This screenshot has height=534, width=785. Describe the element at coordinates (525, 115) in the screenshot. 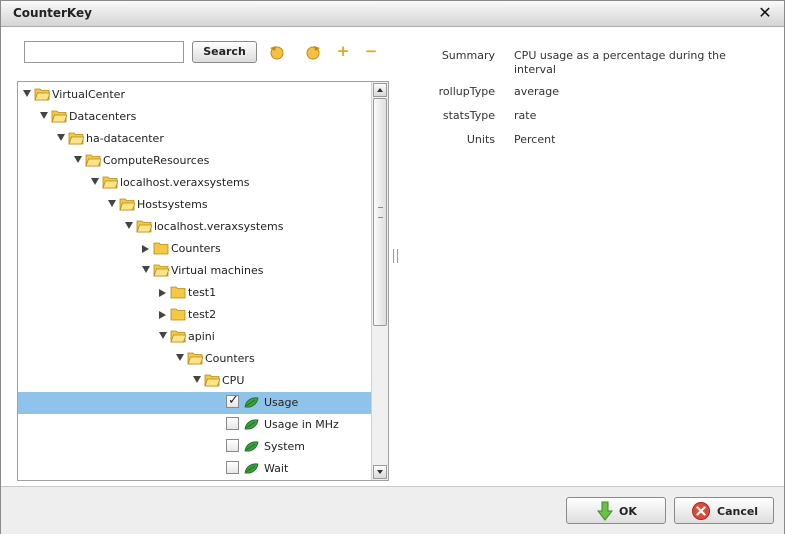

I see `prop-value-statstype: rate` at that location.